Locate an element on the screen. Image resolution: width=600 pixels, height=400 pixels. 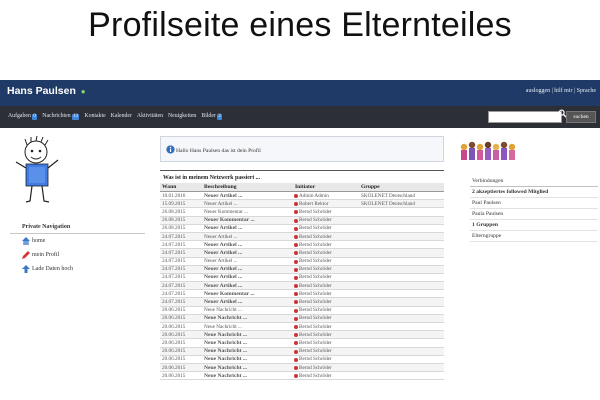
group-image is located at coordinates (488, 150).